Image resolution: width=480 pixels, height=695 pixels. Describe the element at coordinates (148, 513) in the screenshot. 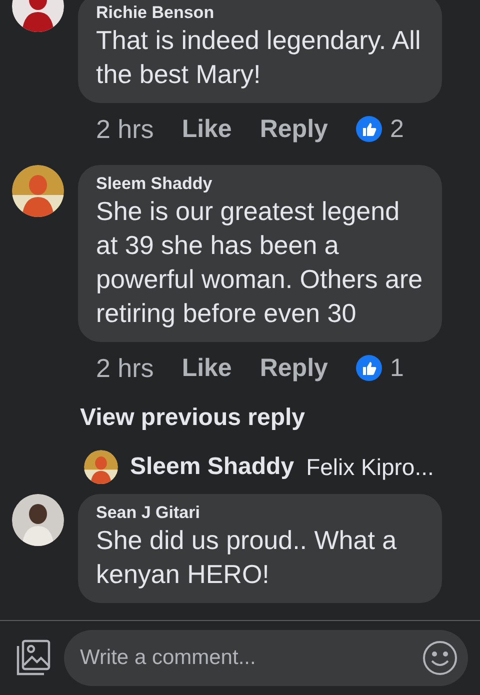

I see `author-name: Sean J Gitari` at that location.